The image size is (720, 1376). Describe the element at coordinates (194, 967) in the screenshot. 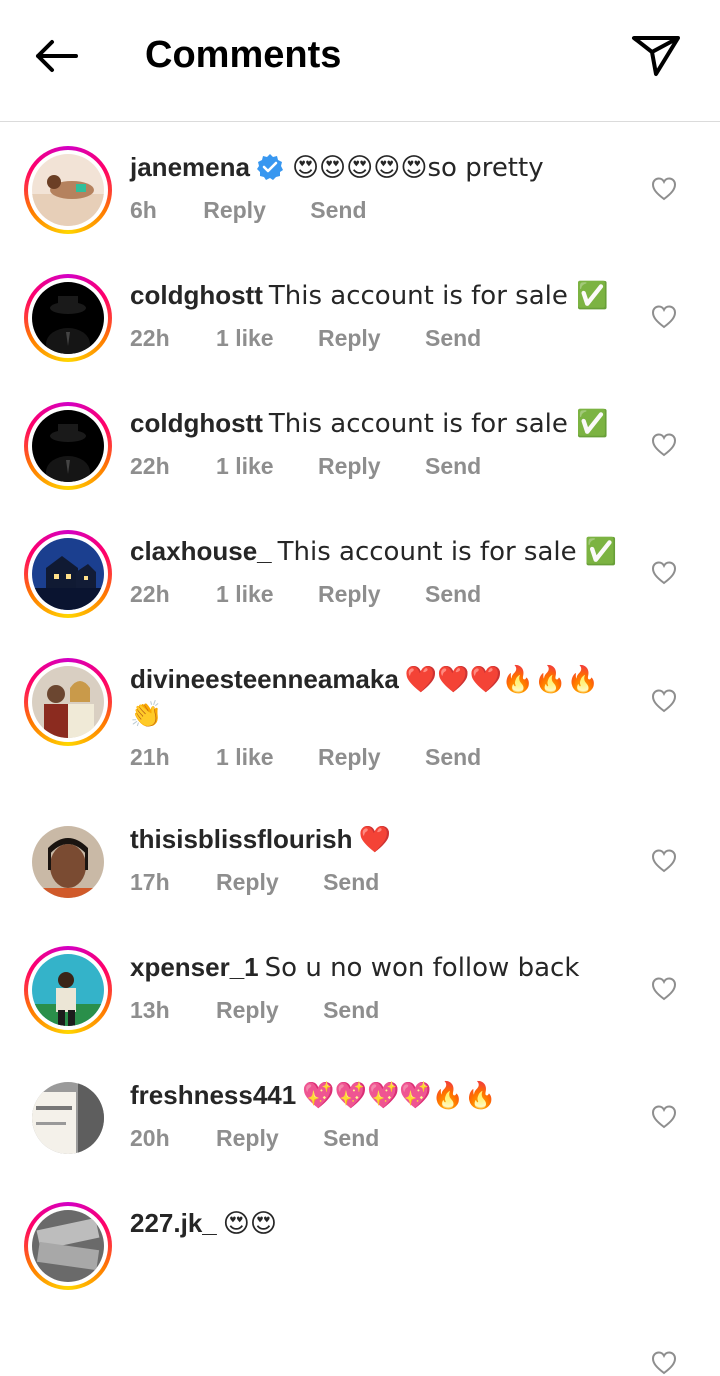

I see `username-link: xpenser_1` at that location.